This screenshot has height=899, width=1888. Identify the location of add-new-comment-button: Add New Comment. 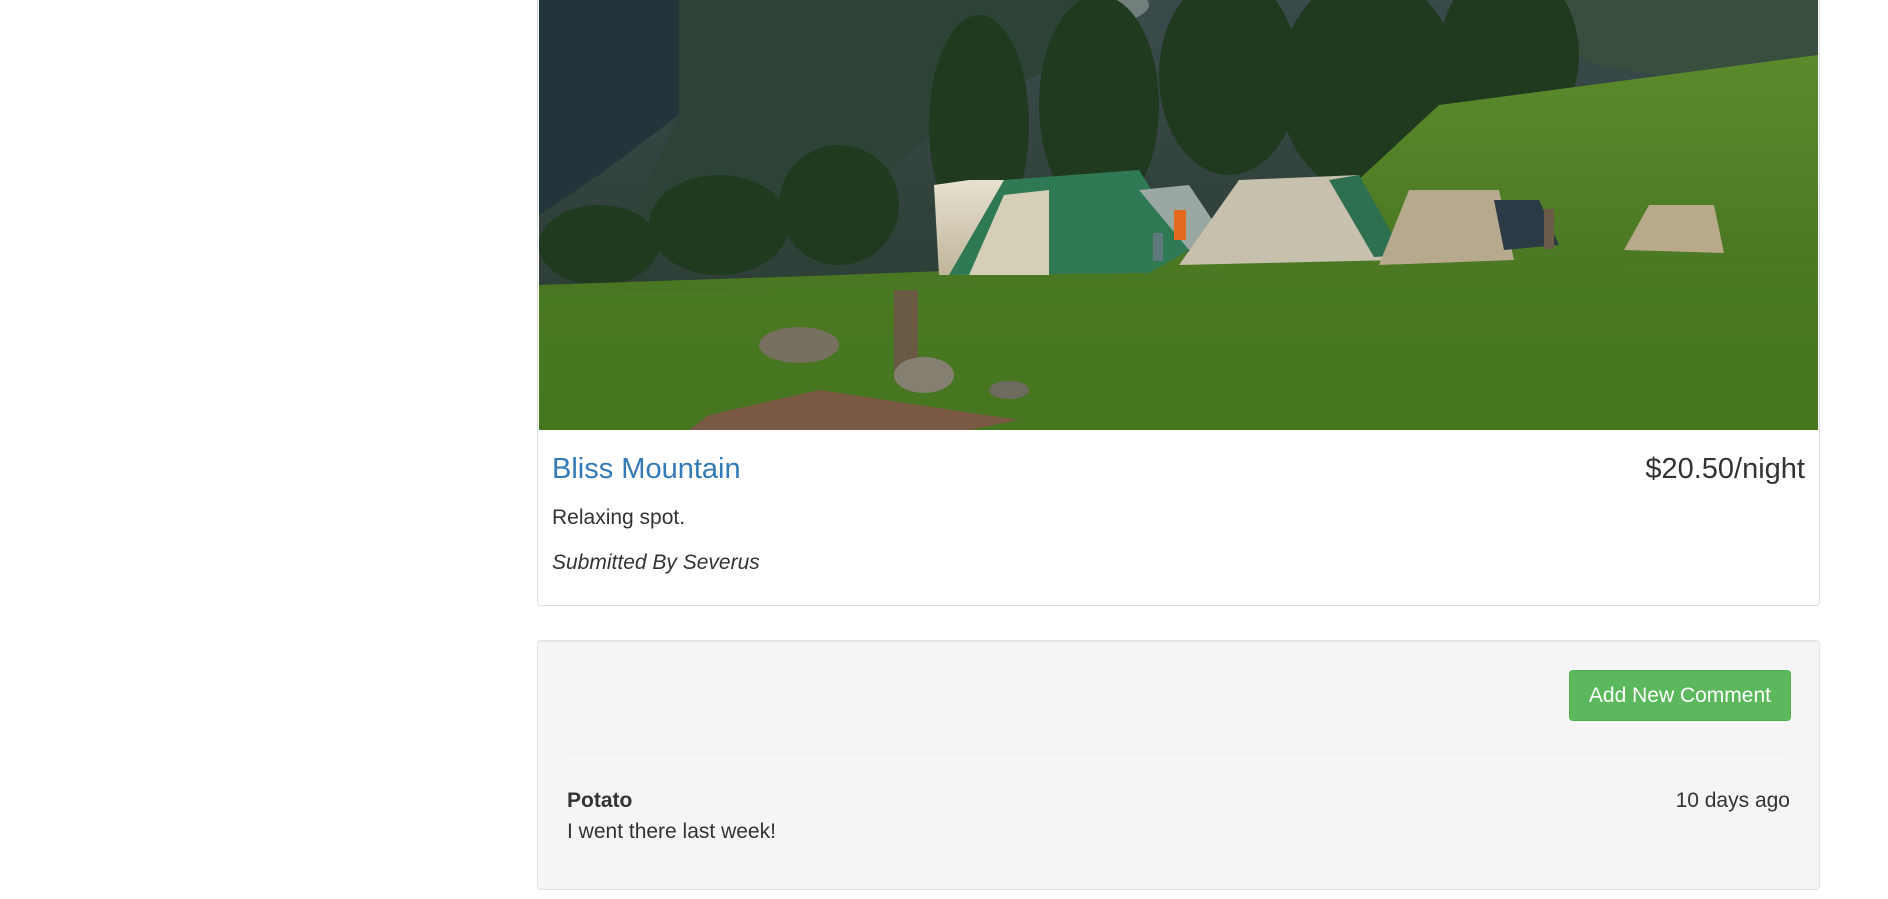
(1679, 695).